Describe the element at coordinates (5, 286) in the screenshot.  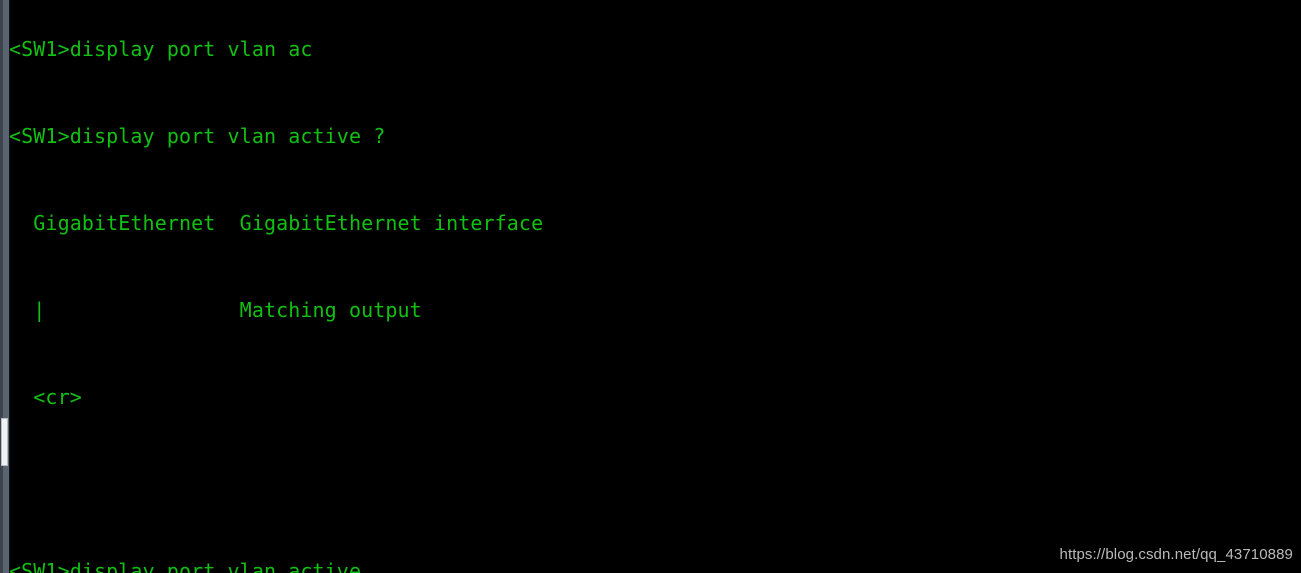
I see `vertical-scrollbar` at that location.